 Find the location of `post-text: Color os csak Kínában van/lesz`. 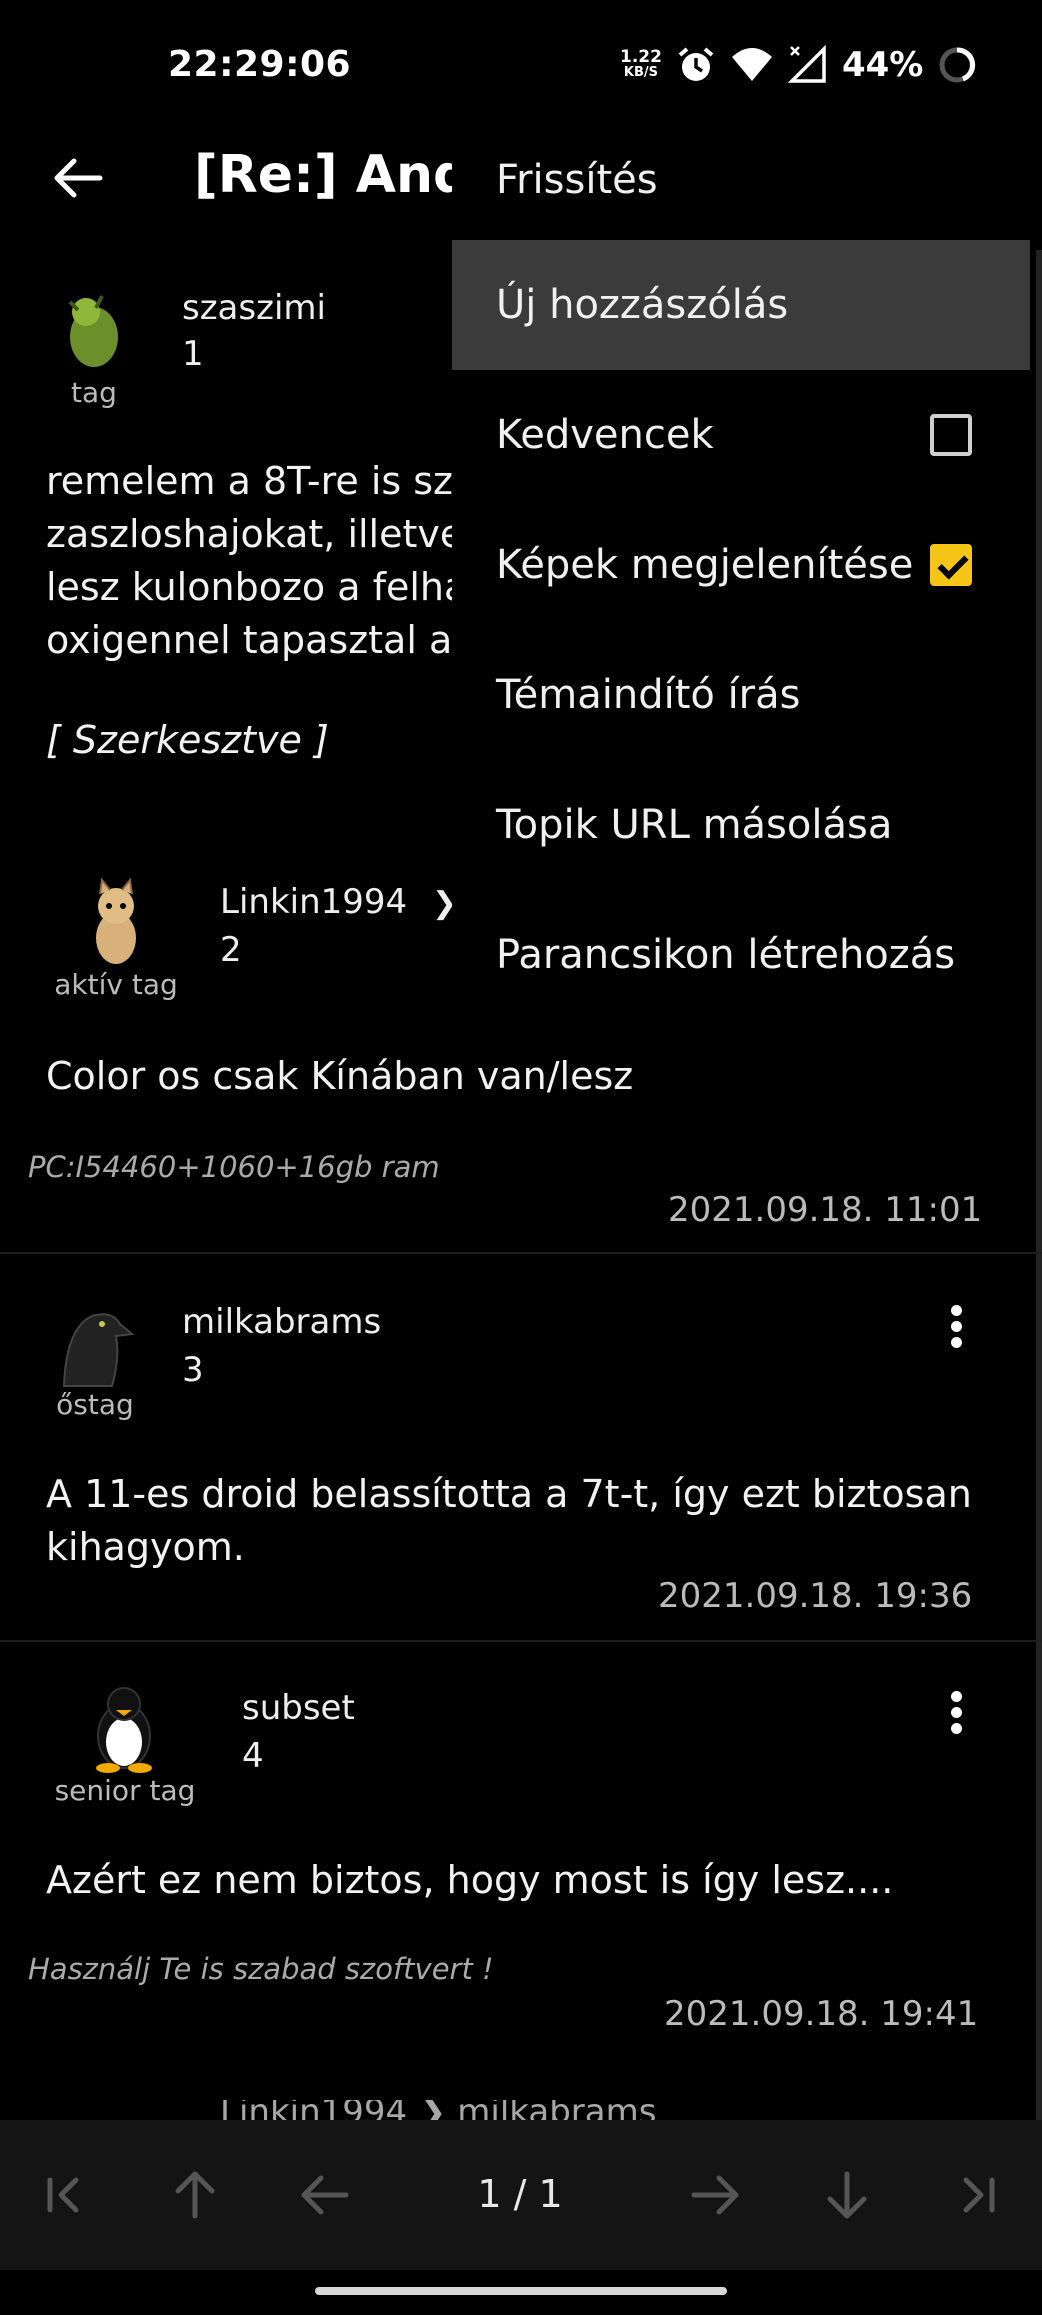

post-text: Color os csak Kínában van/lesz is located at coordinates (340, 1076).